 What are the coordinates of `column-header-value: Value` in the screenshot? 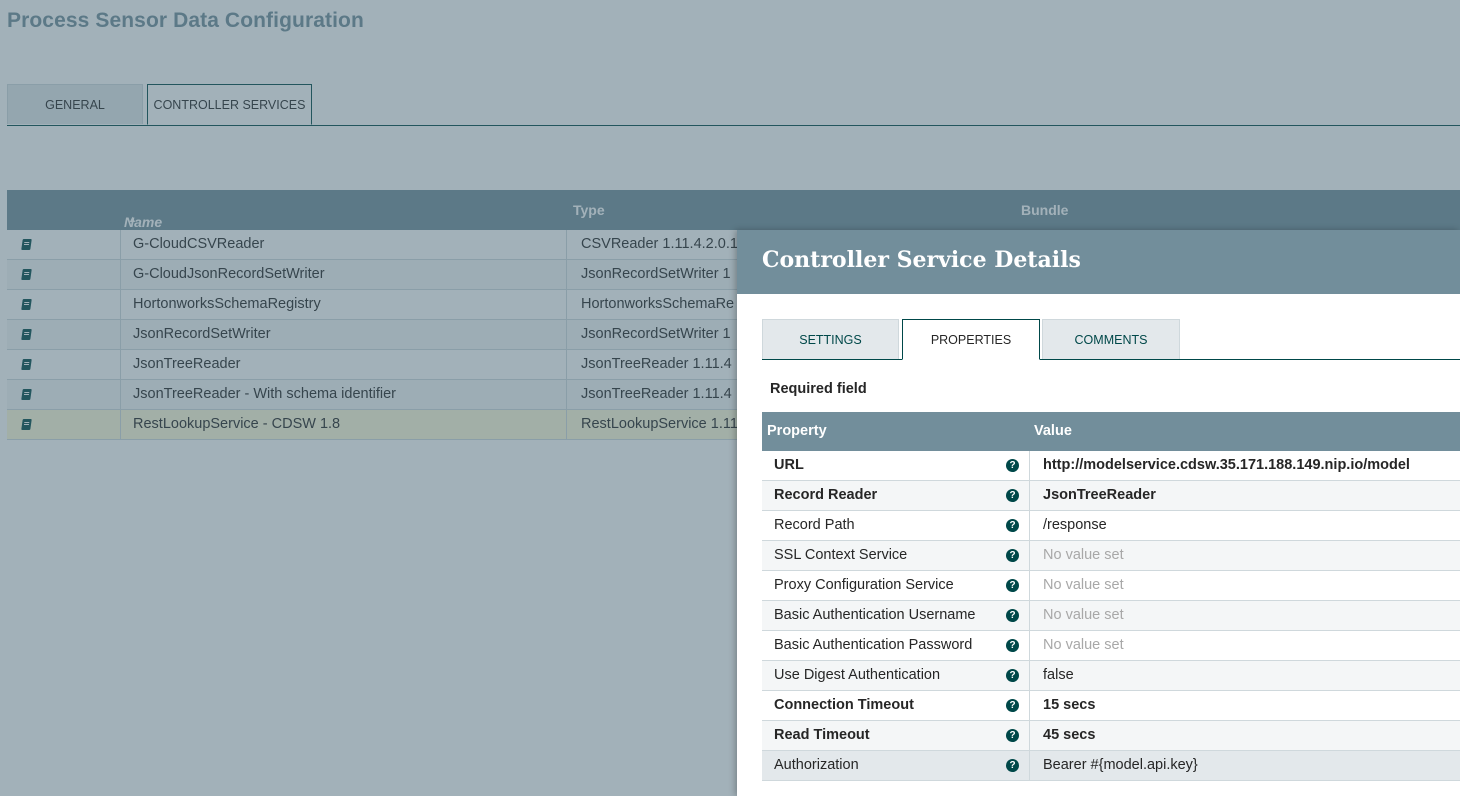 It's located at (1053, 431).